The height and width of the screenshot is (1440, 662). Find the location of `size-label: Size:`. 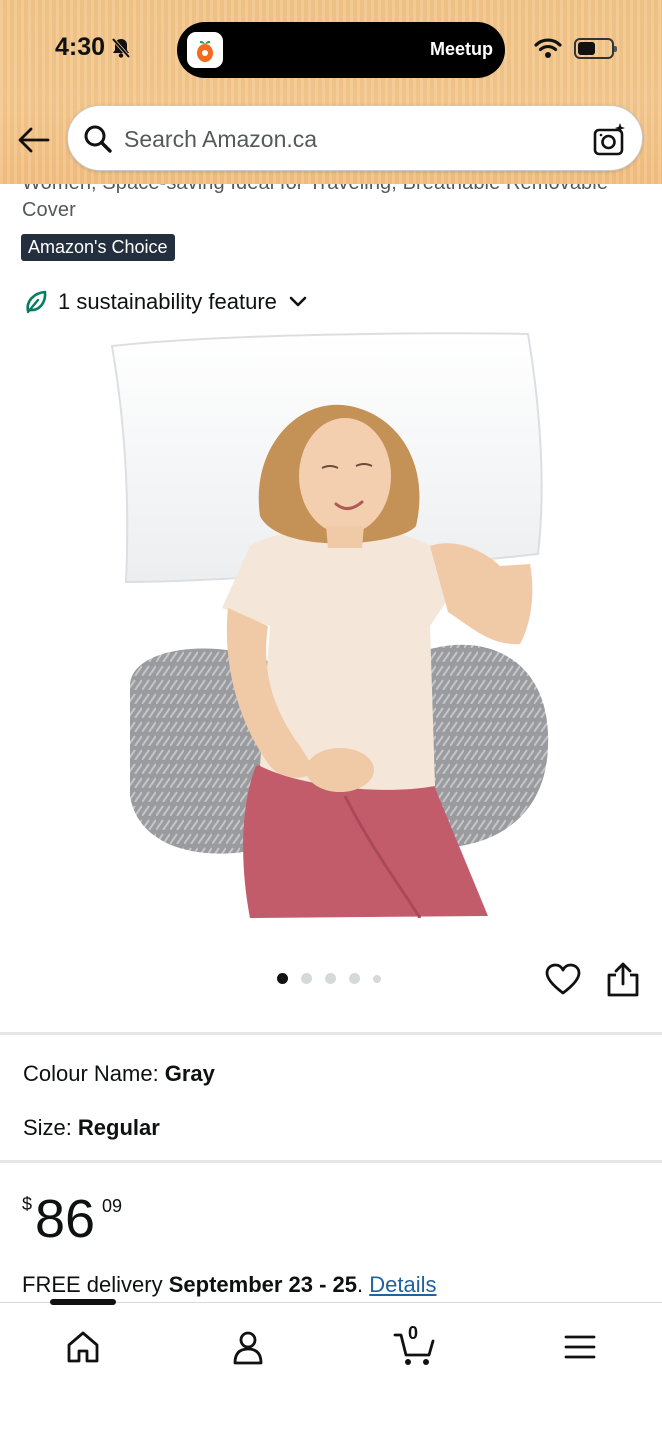

size-label: Size: is located at coordinates (47, 1127).